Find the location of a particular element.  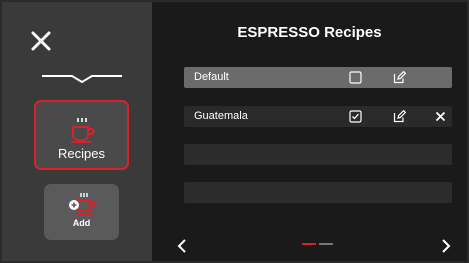

close-icon is located at coordinates (41, 41).